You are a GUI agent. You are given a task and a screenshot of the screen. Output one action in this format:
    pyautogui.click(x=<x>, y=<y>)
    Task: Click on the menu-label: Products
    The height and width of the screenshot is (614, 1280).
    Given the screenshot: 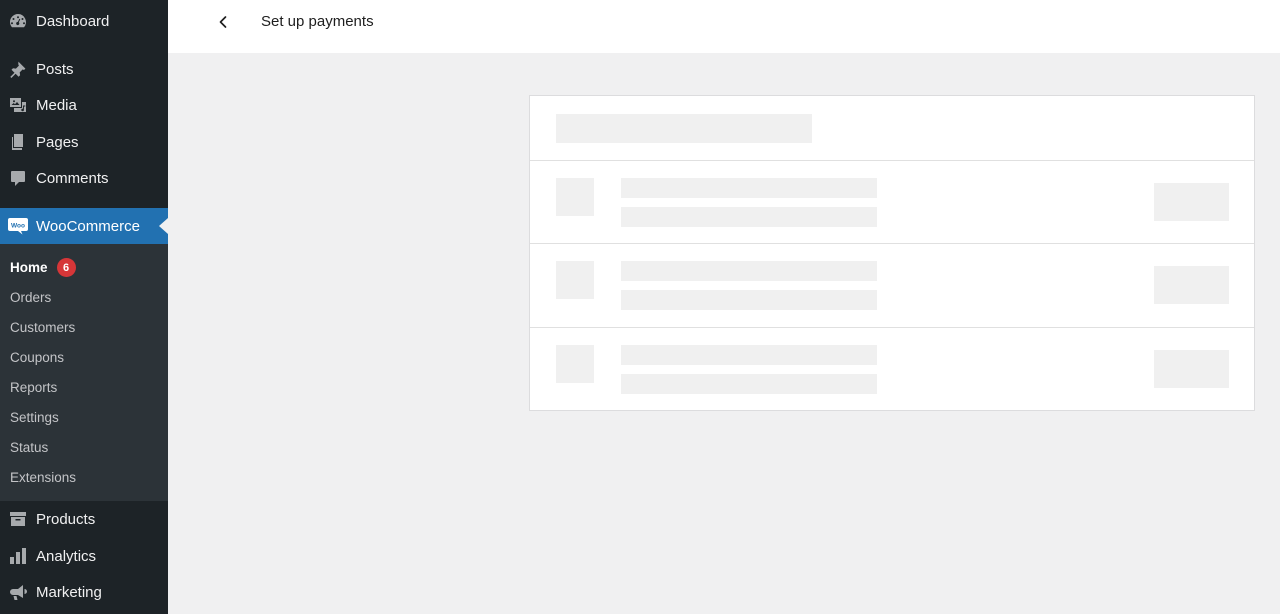 What is the action you would take?
    pyautogui.click(x=66, y=519)
    